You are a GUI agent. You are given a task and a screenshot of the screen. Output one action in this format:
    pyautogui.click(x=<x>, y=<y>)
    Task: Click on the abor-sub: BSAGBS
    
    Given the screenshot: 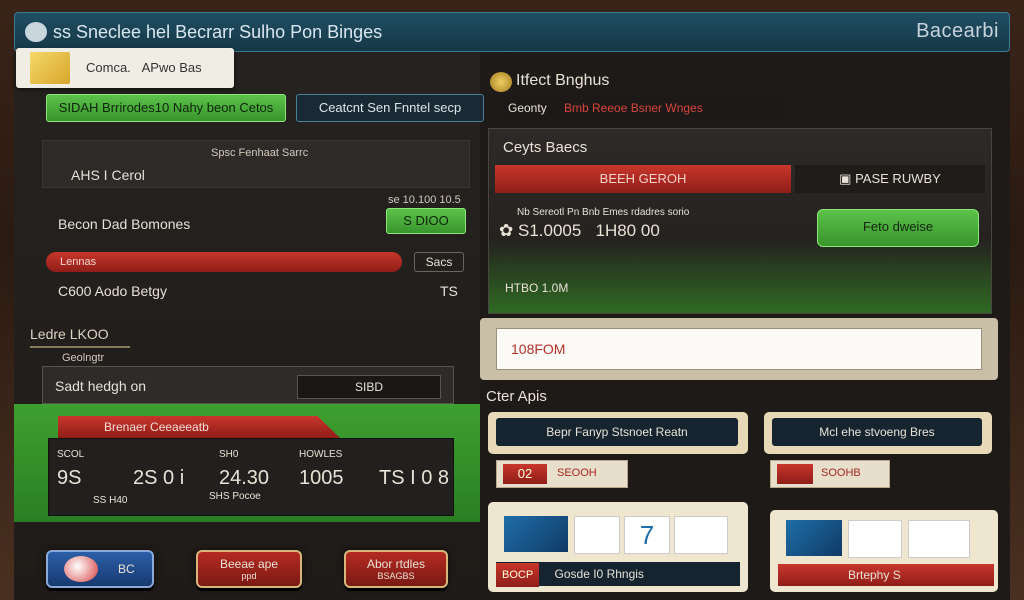 What is the action you would take?
    pyautogui.click(x=396, y=576)
    